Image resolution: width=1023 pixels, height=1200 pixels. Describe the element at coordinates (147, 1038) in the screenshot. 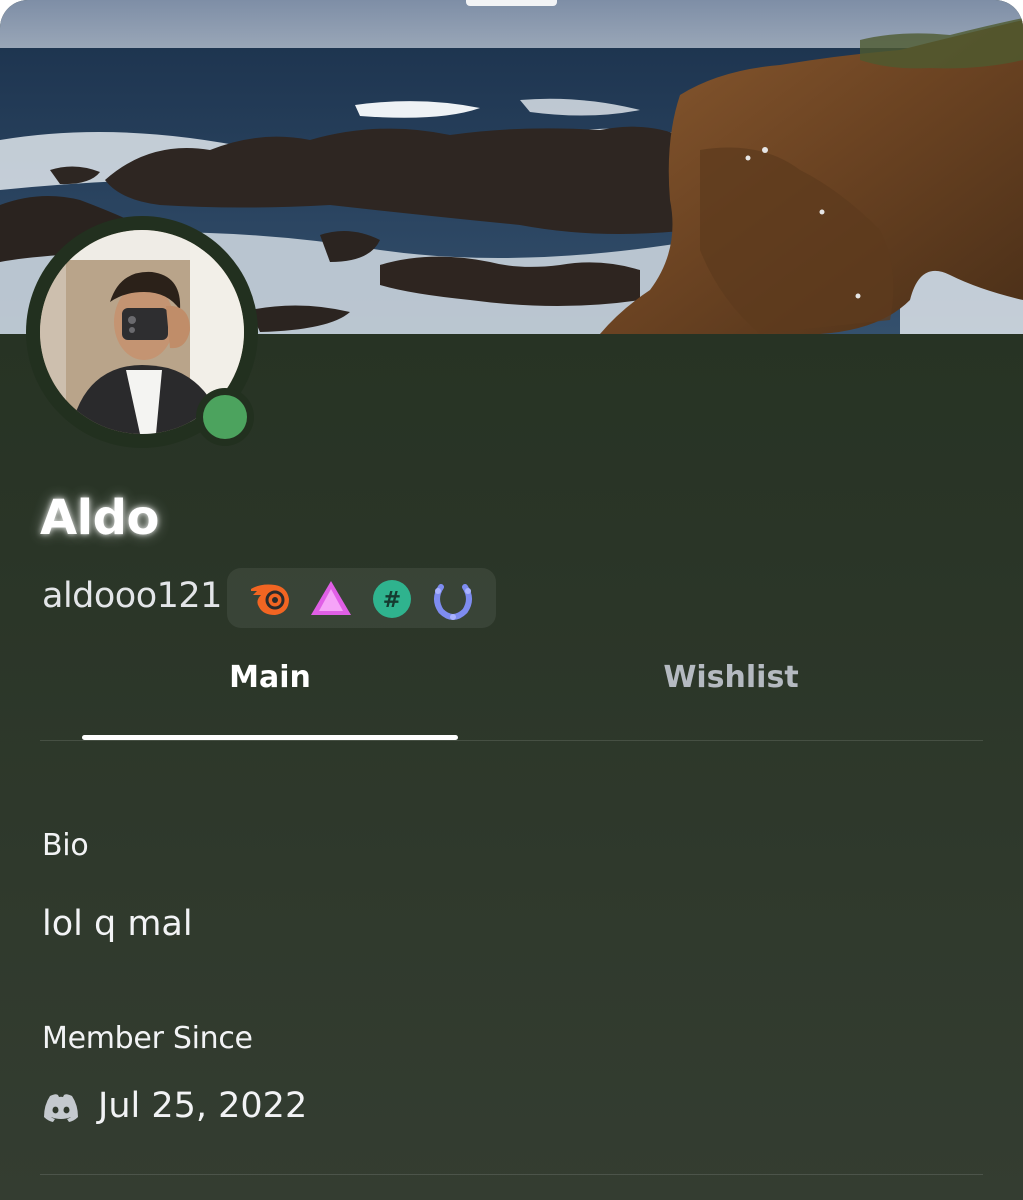

I see `member-since-heading: Member Since` at that location.